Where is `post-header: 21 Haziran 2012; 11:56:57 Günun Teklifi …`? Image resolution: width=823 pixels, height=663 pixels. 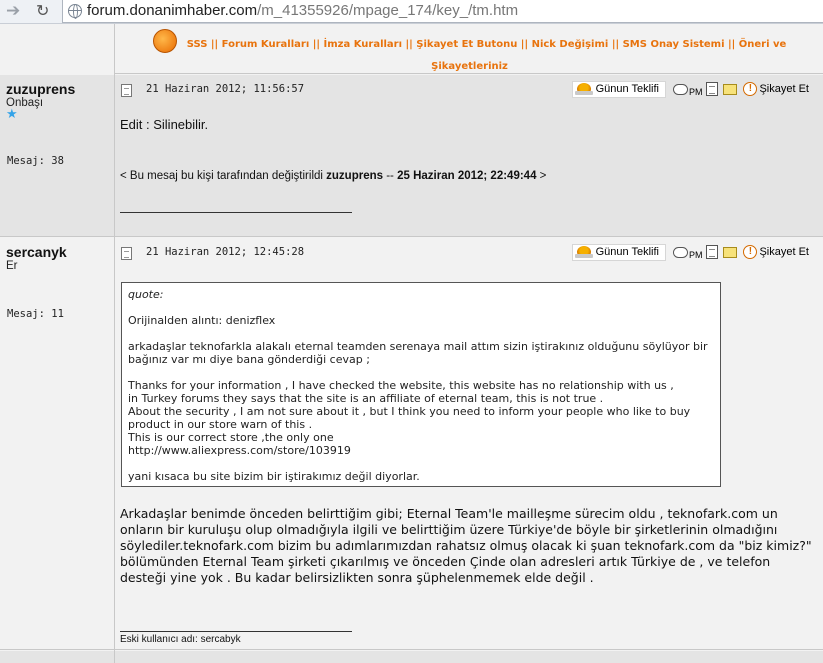 post-header: 21 Haziran 2012; 11:56:57 Günun Teklifi … is located at coordinates (469, 89).